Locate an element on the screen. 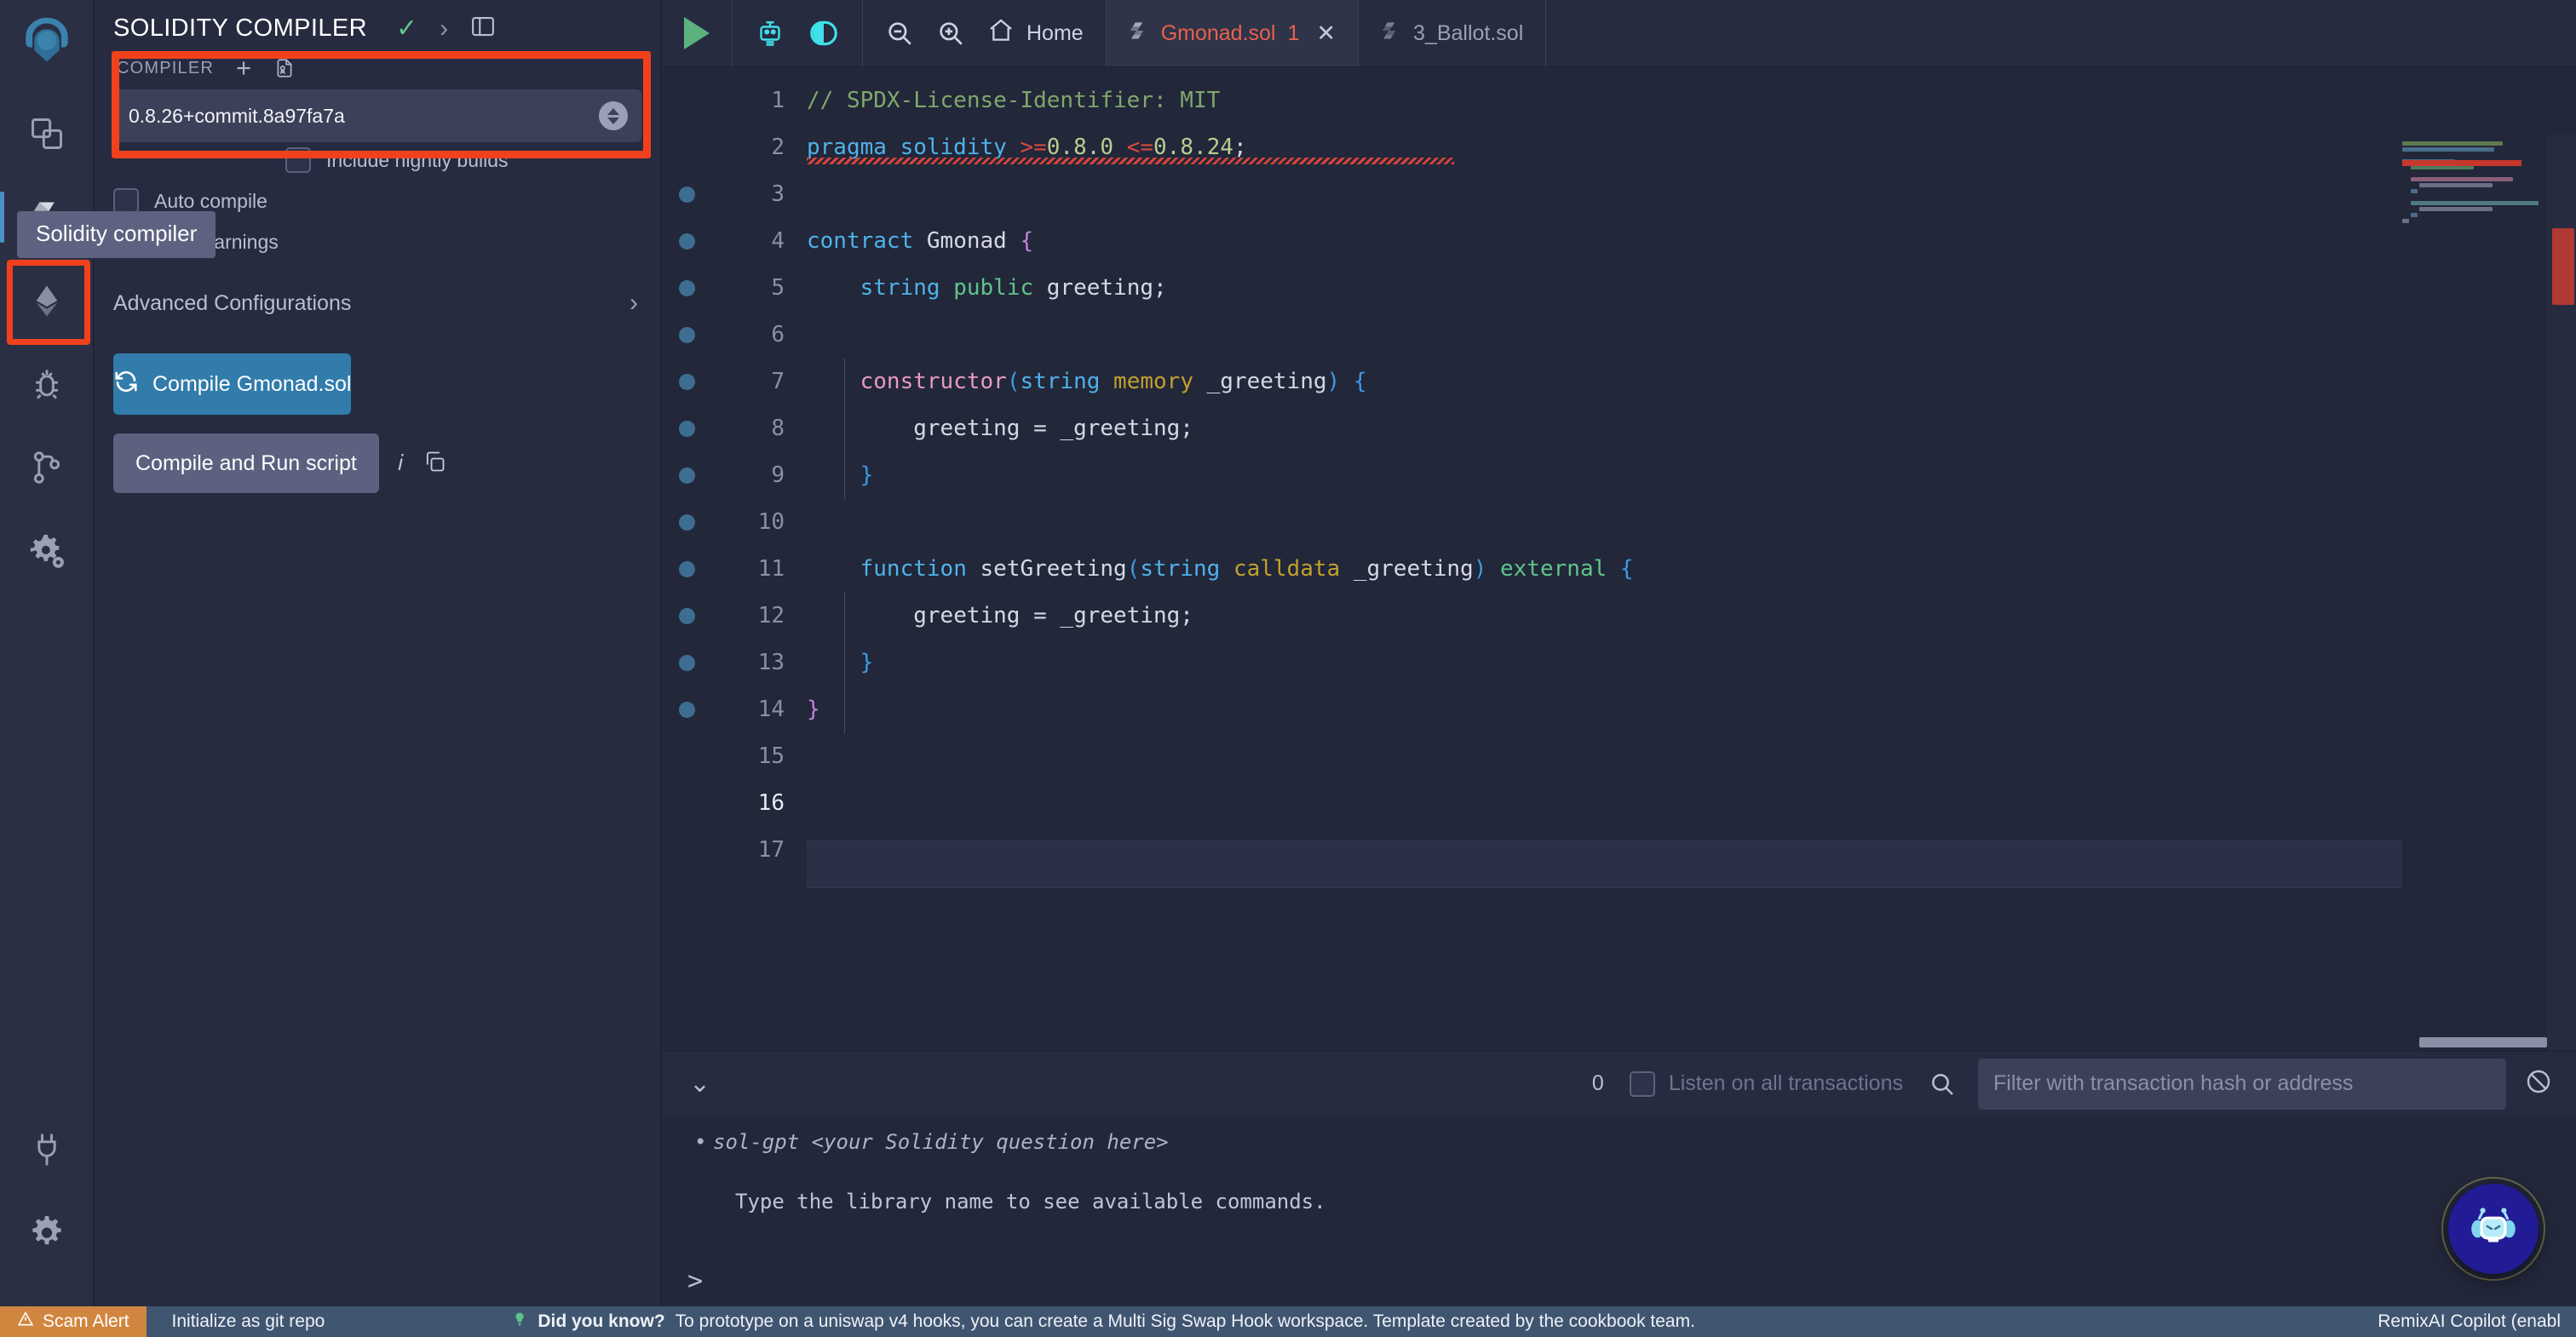 Image resolution: width=2576 pixels, height=1337 pixels. vertical-scrollbar is located at coordinates (2562, 593).